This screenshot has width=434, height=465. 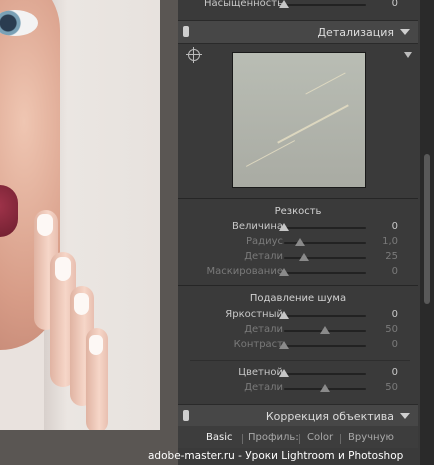 I want to click on luminance-label: Яркостный, so click(x=254, y=314).